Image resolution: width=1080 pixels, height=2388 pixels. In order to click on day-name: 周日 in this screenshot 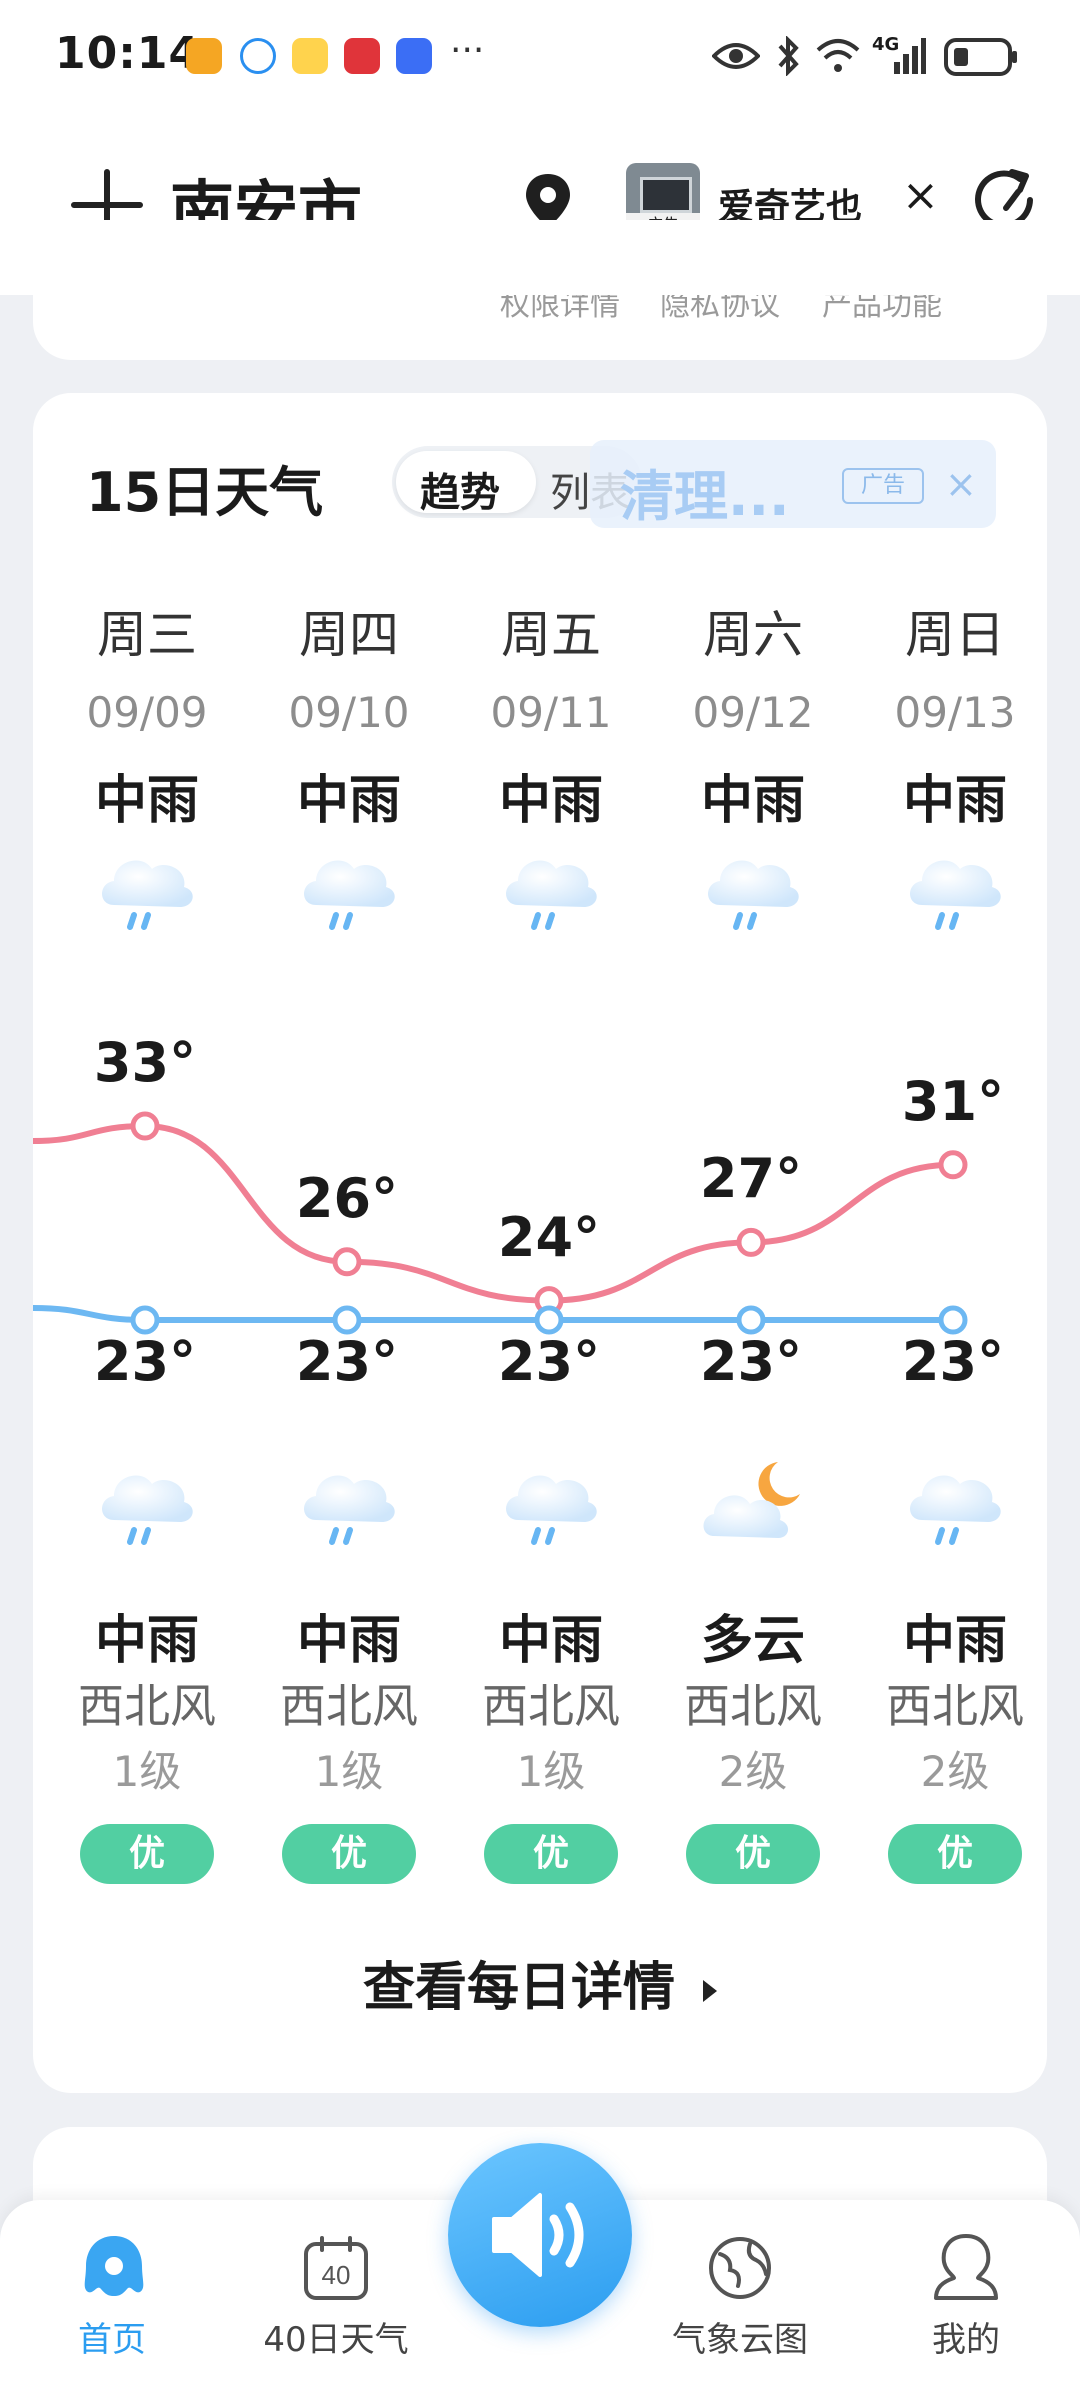, I will do `click(955, 635)`.